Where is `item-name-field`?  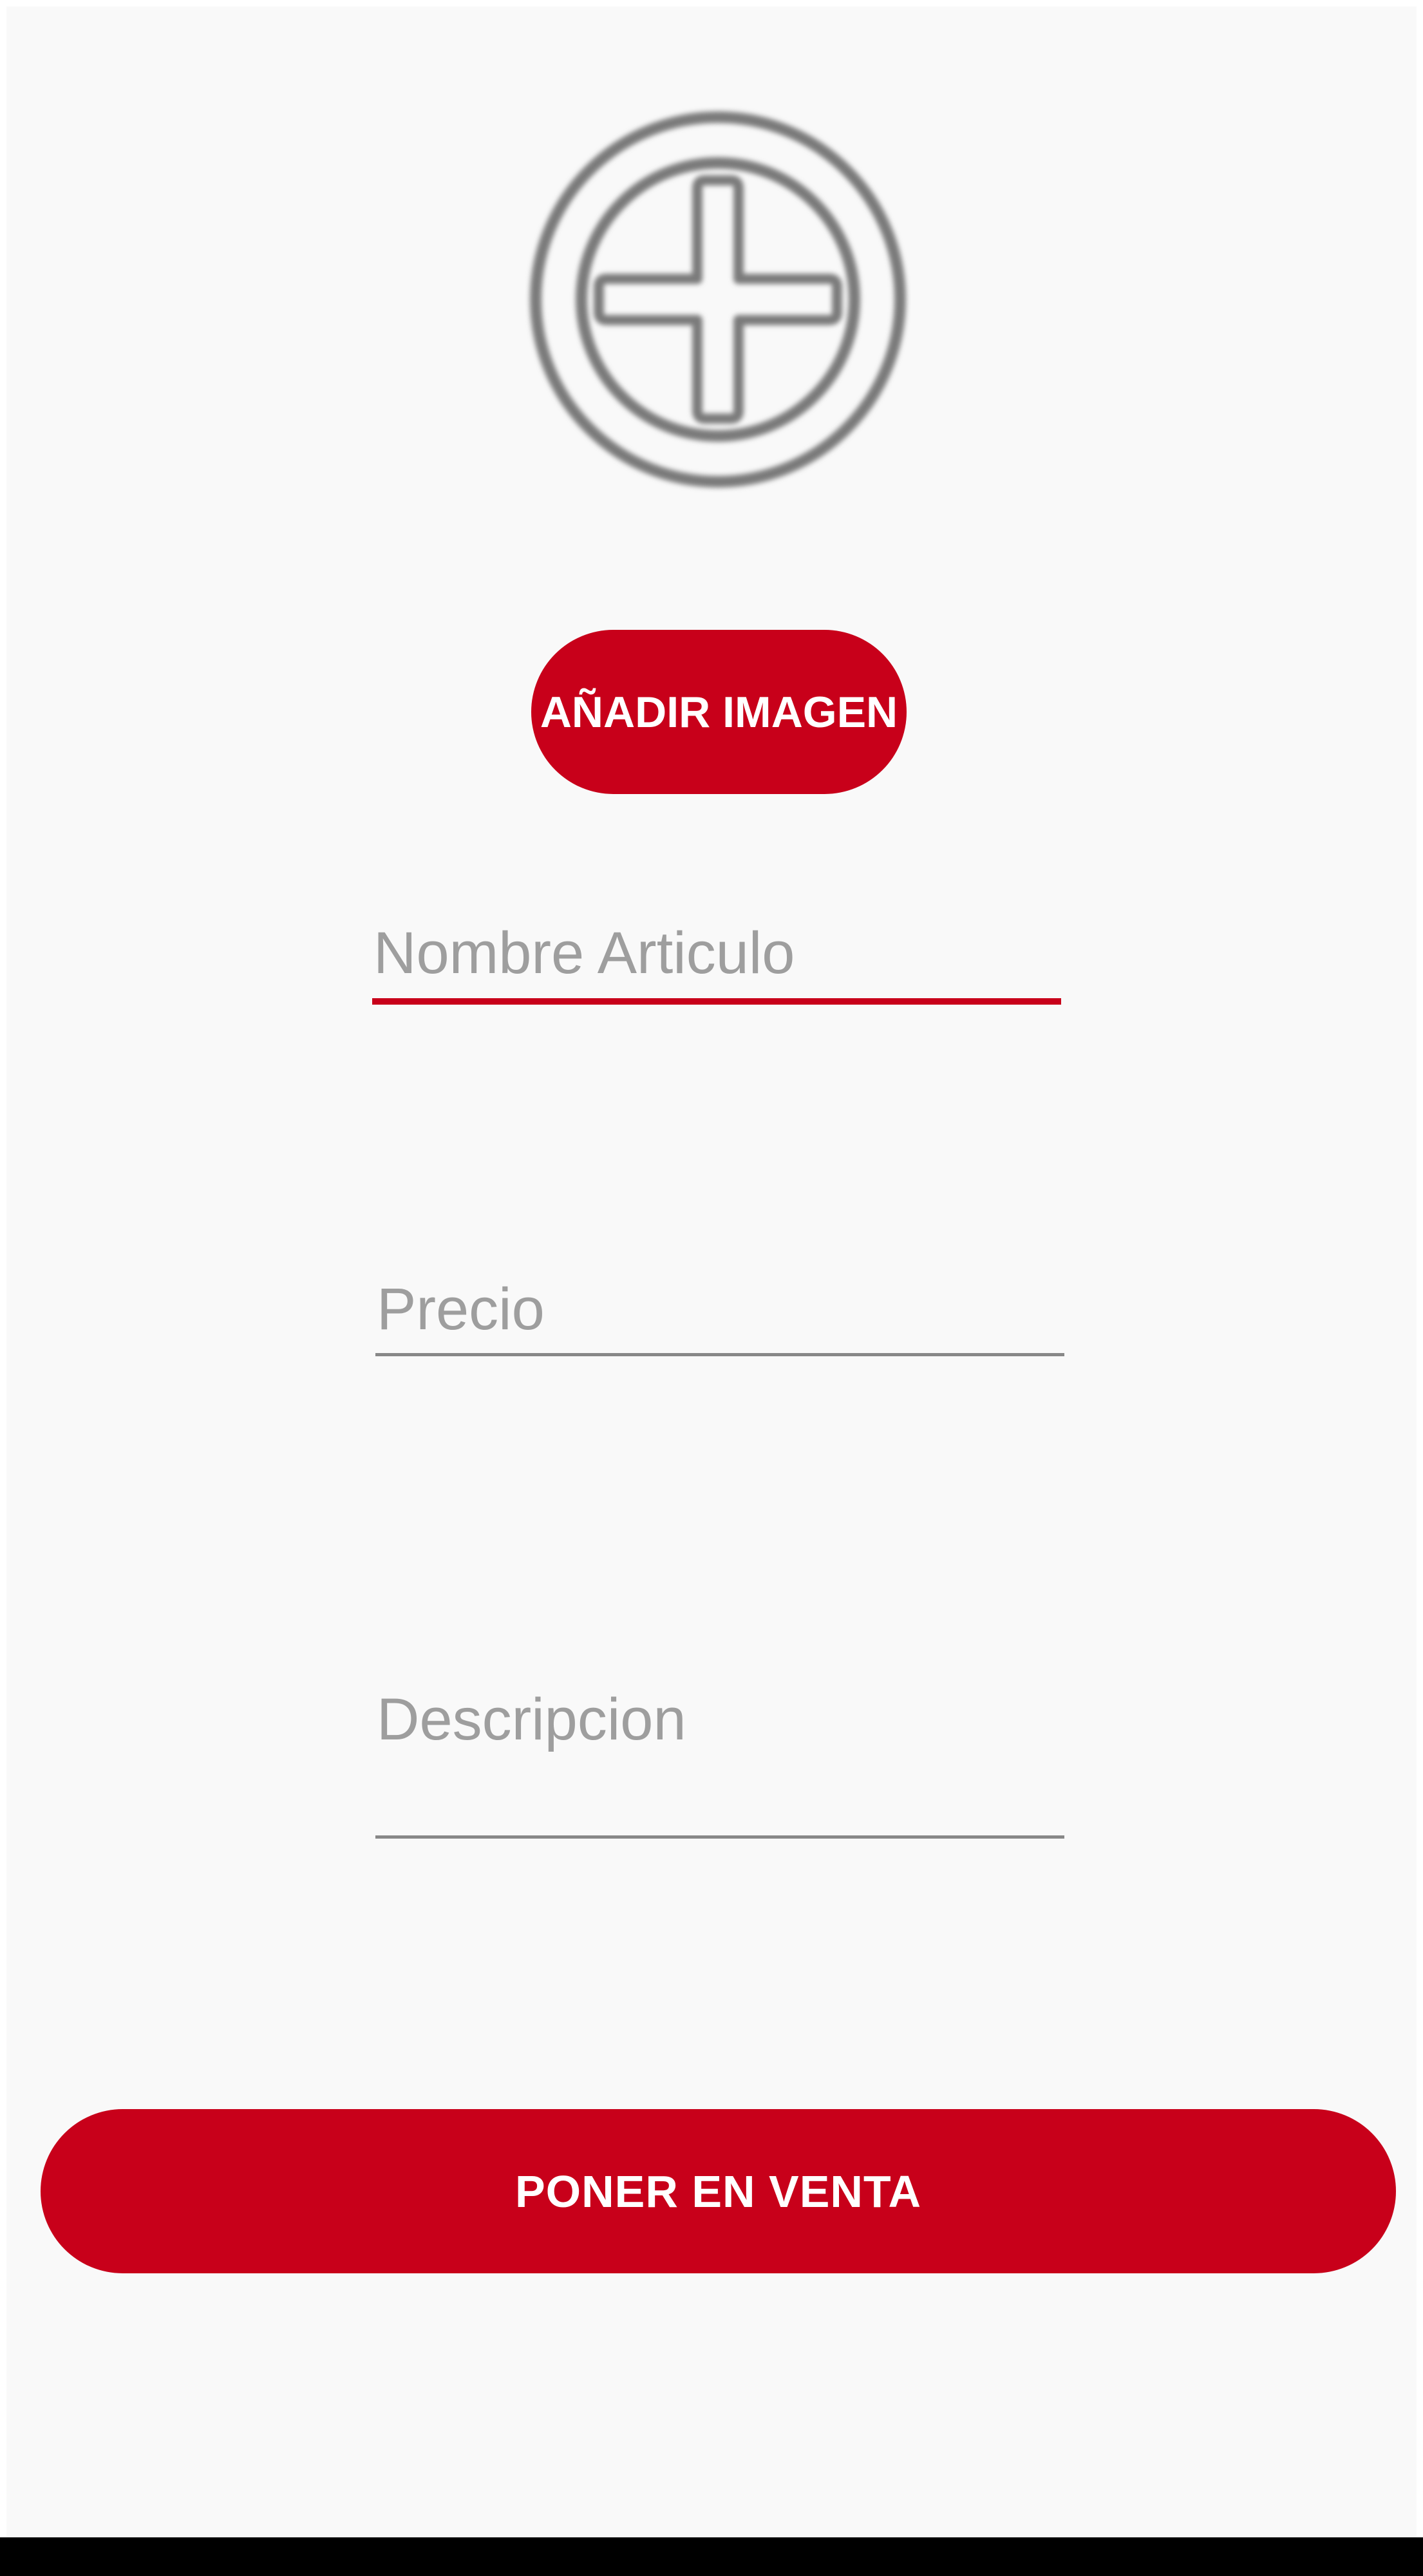 item-name-field is located at coordinates (716, 959).